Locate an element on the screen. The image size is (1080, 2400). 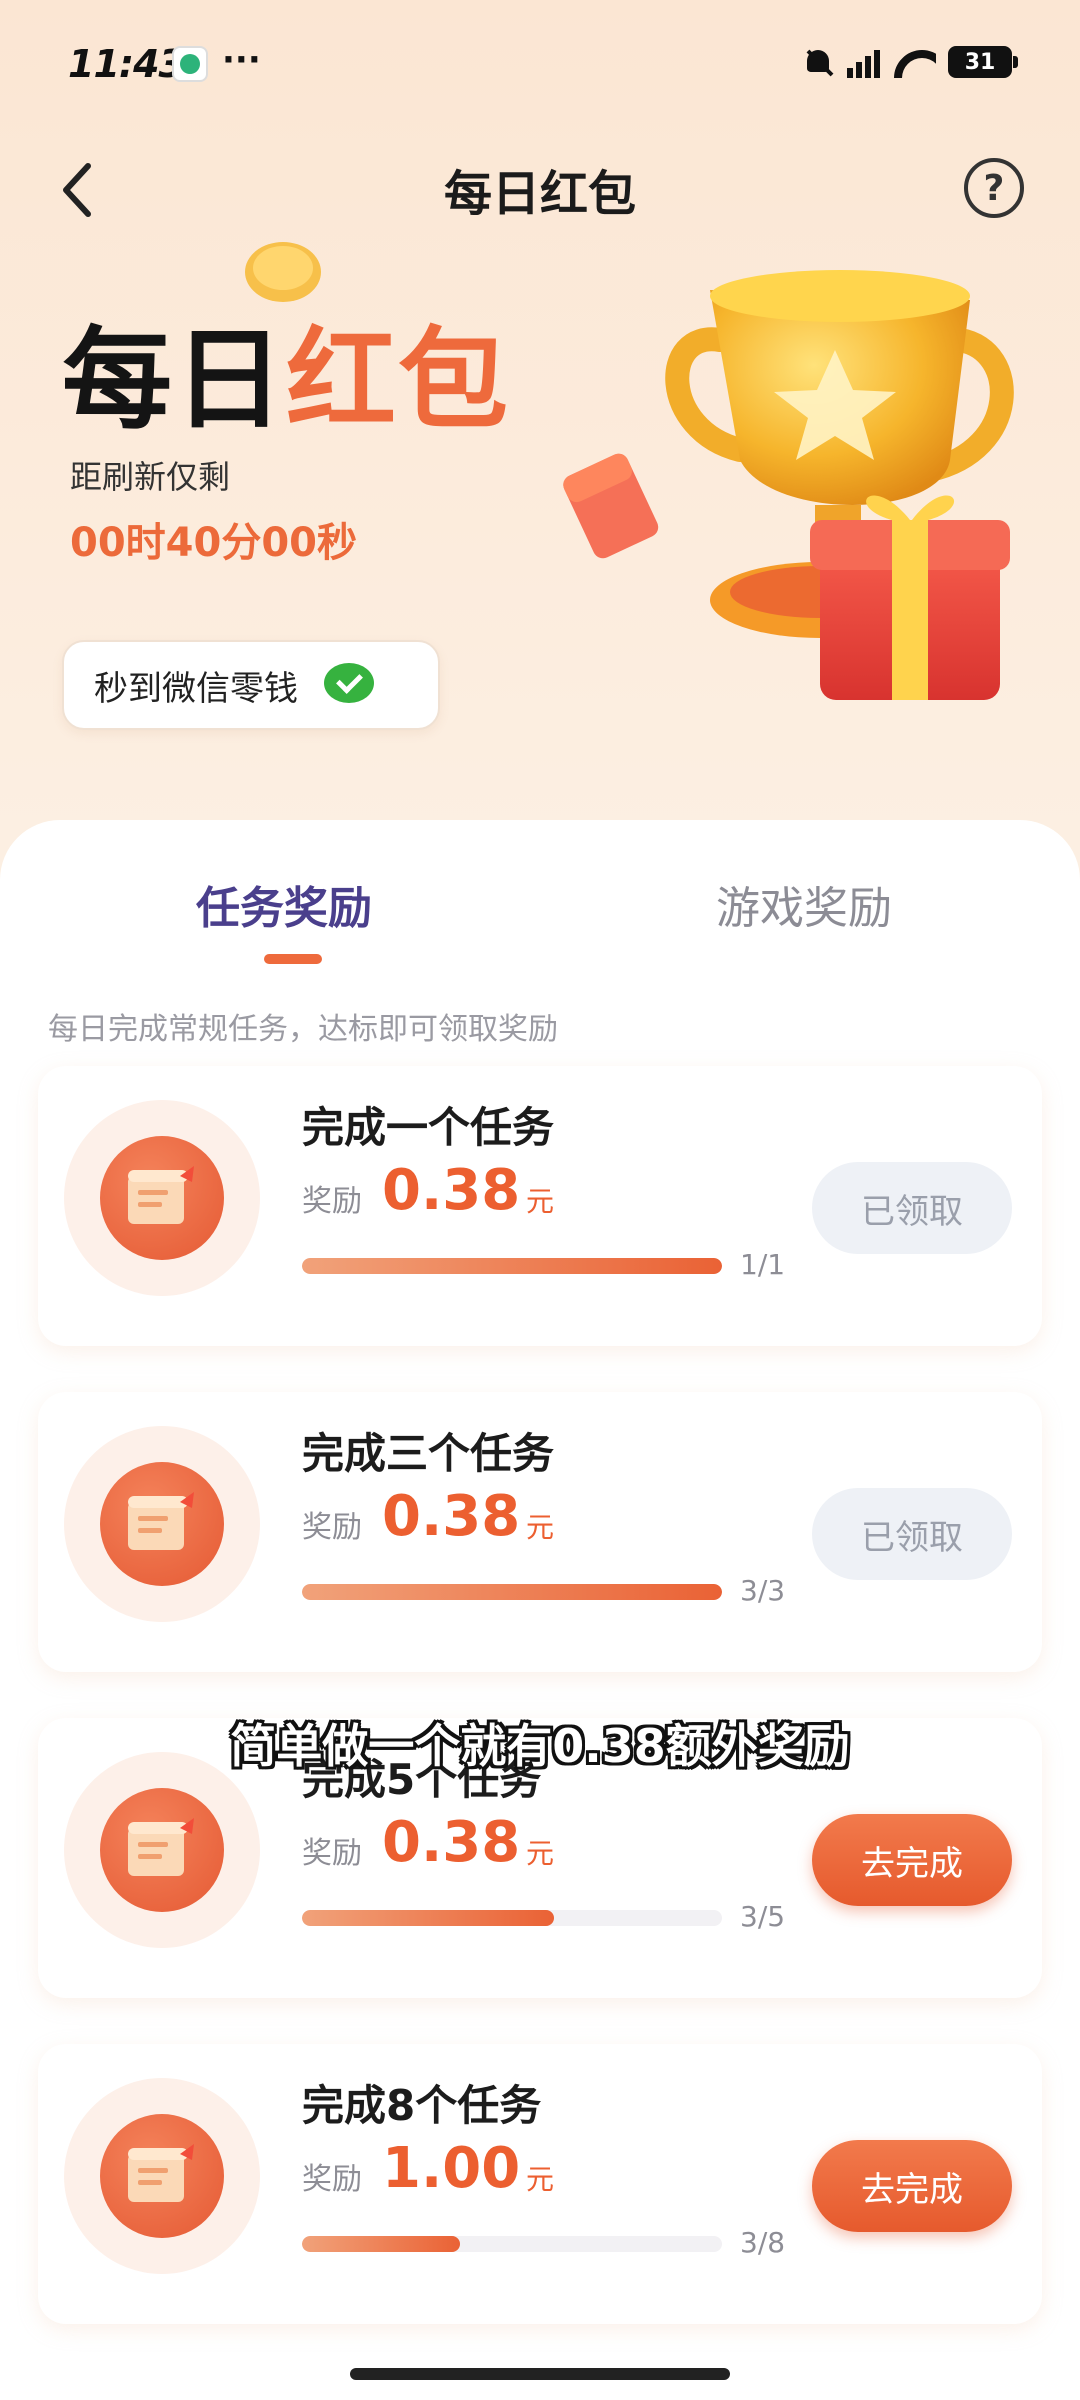
progress-count: 3/3 is located at coordinates (763, 1590).